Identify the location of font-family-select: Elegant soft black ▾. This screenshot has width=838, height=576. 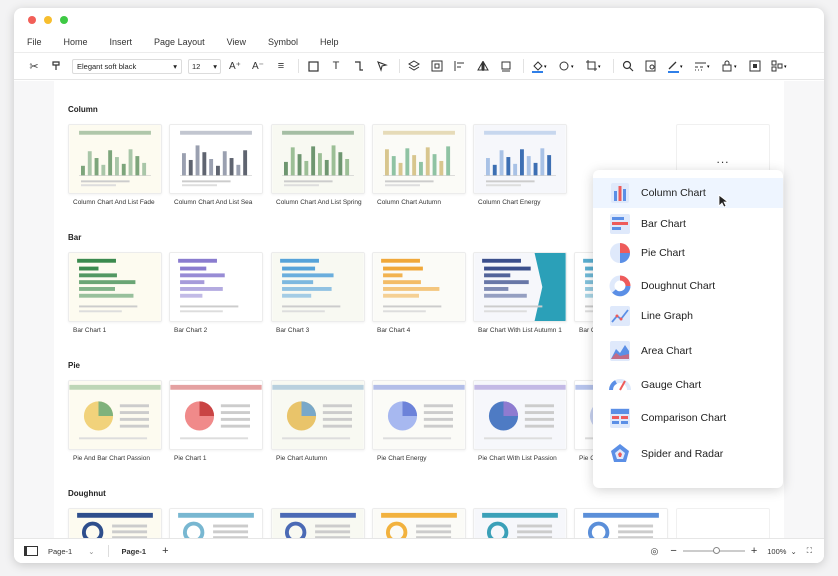
(127, 66).